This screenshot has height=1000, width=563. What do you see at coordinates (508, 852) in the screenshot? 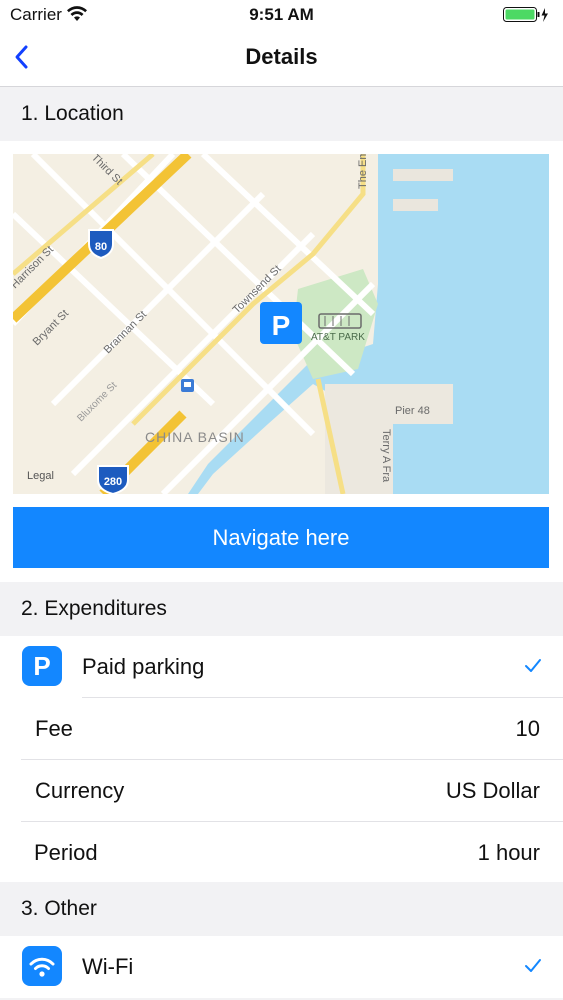
I see `period-value: 1 hour` at bounding box center [508, 852].